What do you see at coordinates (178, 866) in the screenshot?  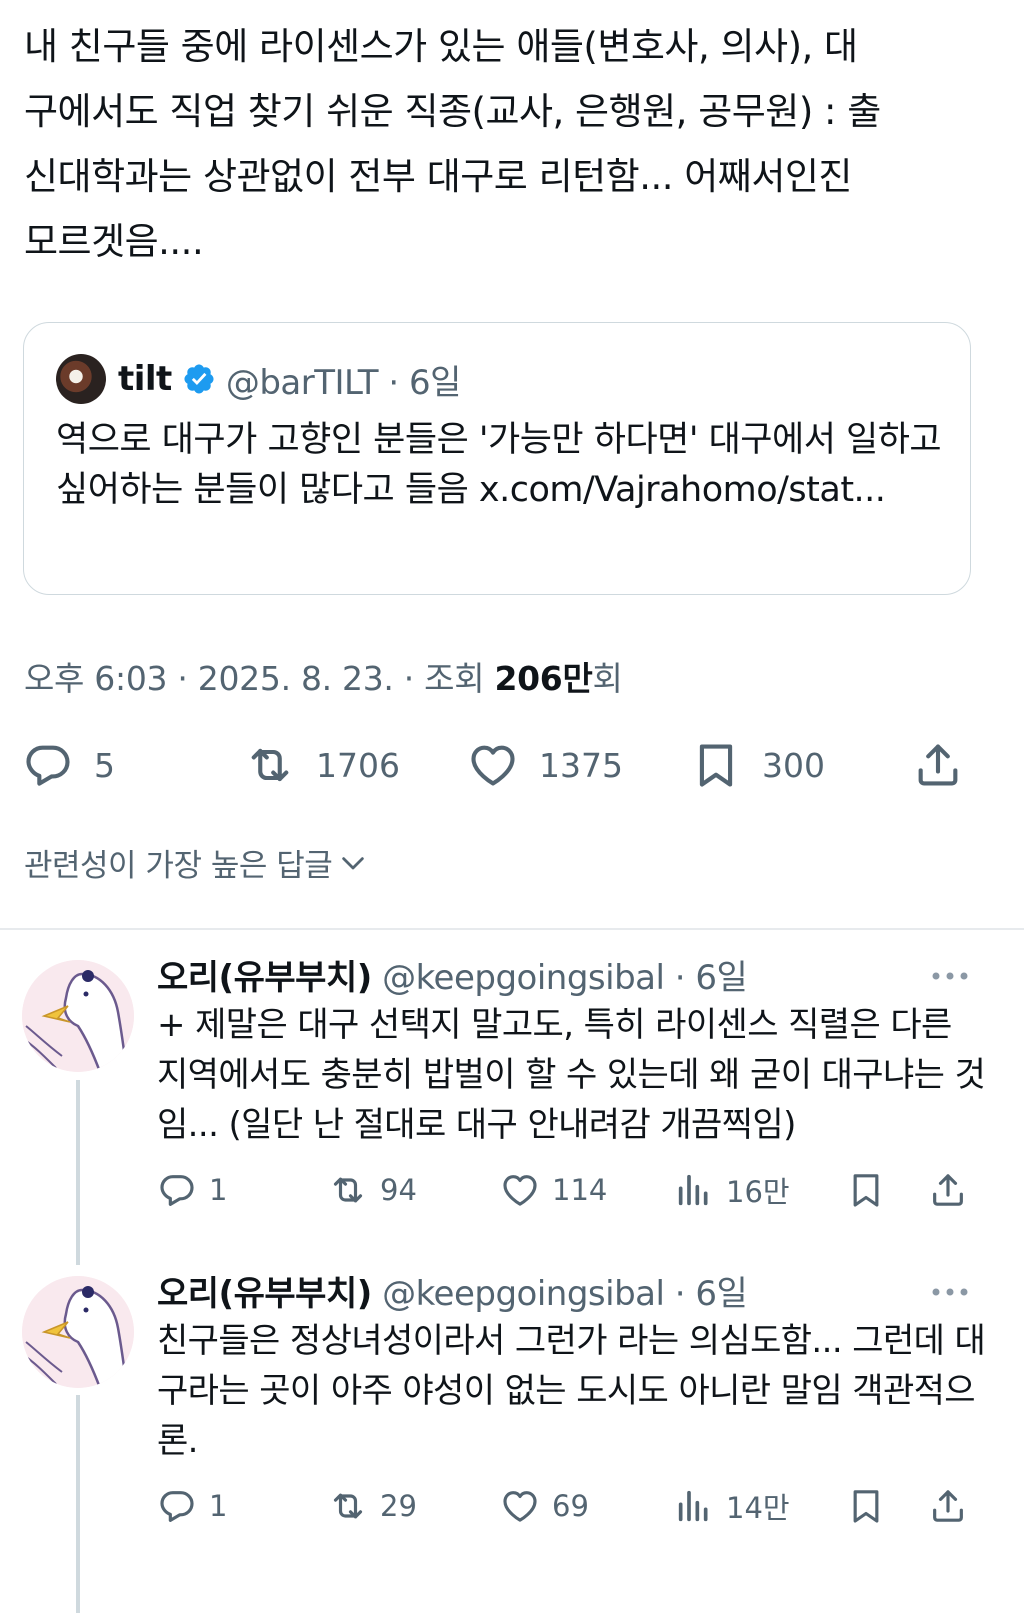 I see `reply-sort-label: 관련성이 가장 높은 답글` at bounding box center [178, 866].